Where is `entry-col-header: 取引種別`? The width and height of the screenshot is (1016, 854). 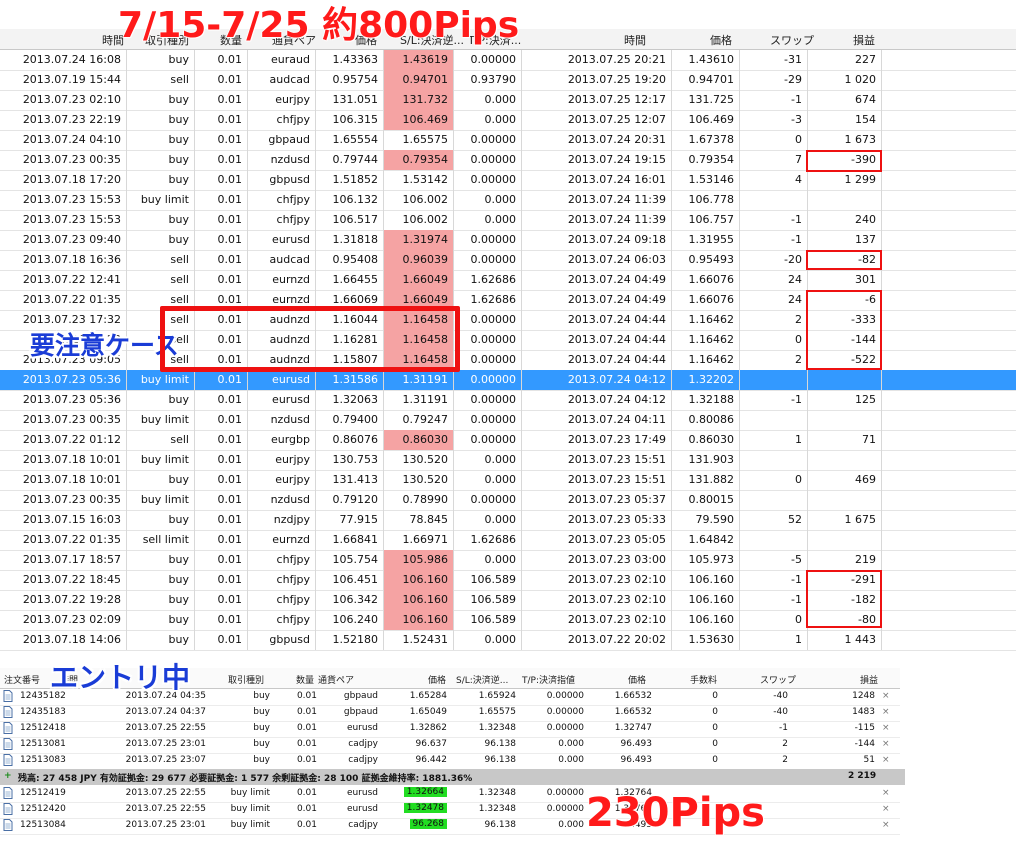
entry-col-header: 取引種別 is located at coordinates (246, 679).